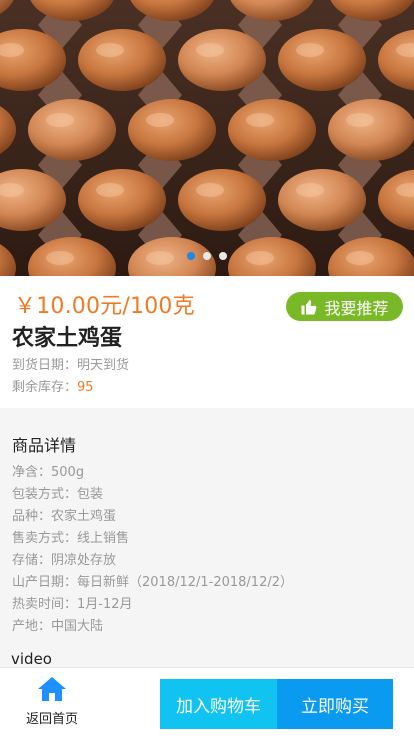  Describe the element at coordinates (85, 387) in the screenshot. I see `stock-value: 95` at that location.